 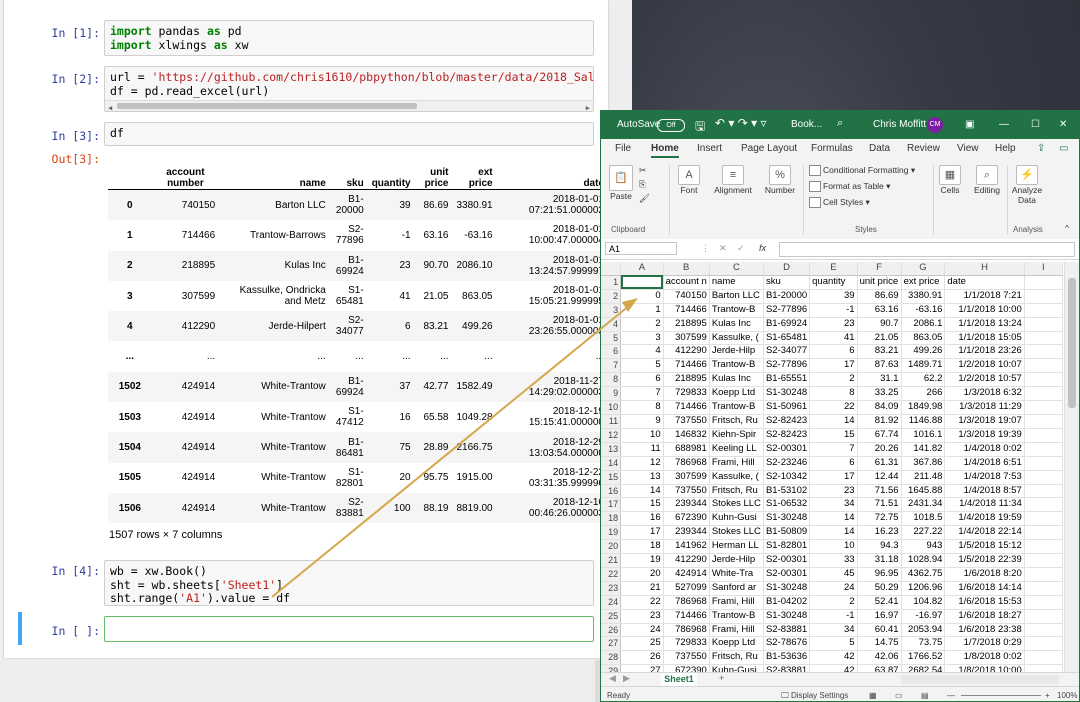 I want to click on worksheet-cell: 31.18, so click(x=879, y=560).